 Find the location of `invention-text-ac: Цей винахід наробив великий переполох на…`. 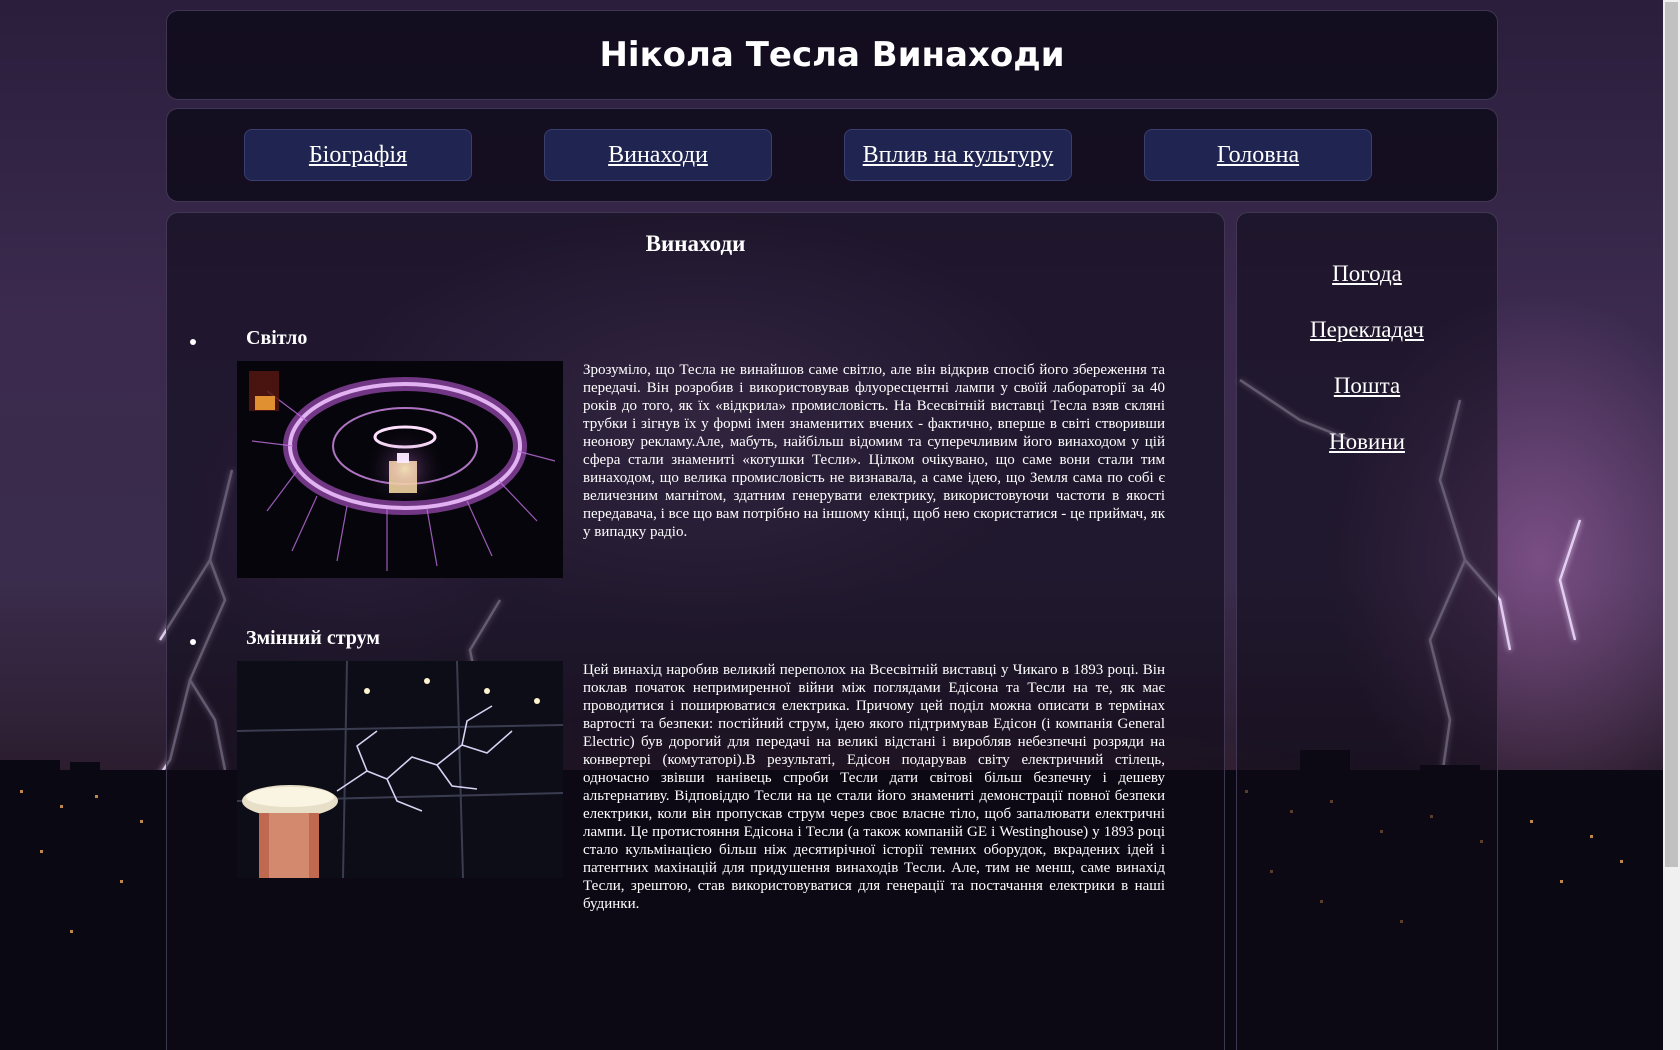

invention-text-ac: Цей винахід наробив великий переполох на… is located at coordinates (874, 787).